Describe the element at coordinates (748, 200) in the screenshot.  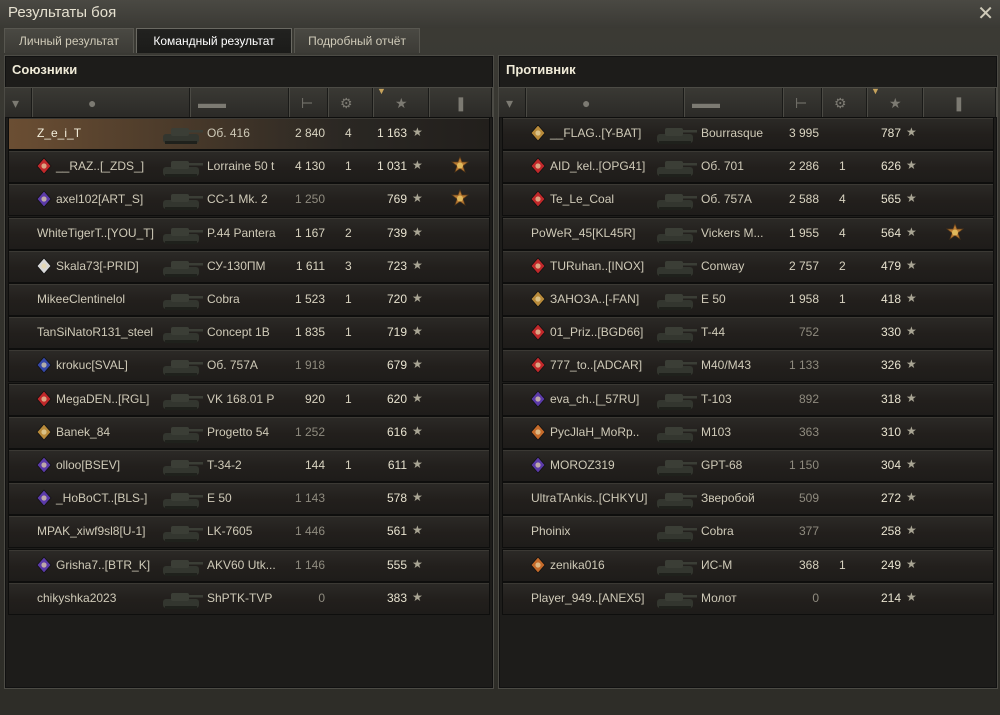
I see `player-row: Te_Le_Coal Об. 757А 2 588 4 565 ★` at that location.